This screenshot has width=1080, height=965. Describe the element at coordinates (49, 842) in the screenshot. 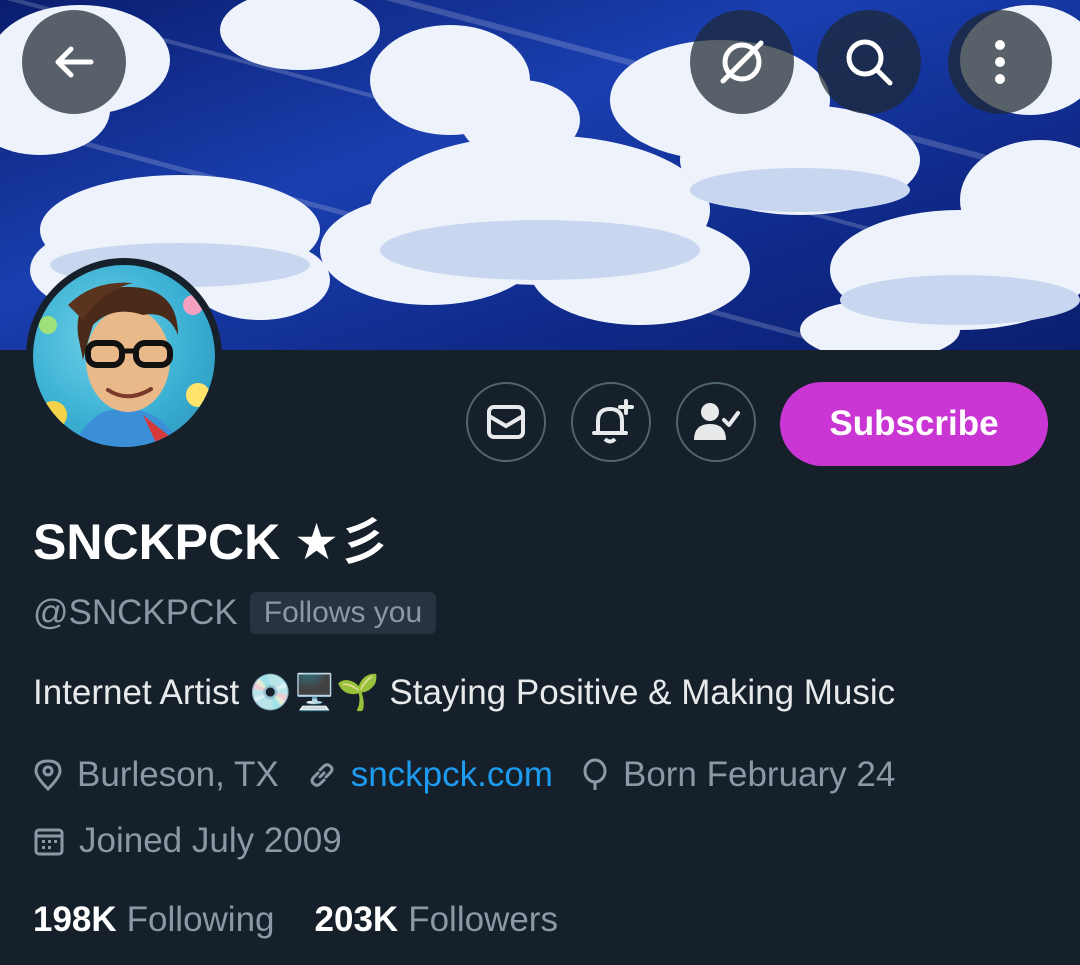

I see `calendar-icon` at that location.